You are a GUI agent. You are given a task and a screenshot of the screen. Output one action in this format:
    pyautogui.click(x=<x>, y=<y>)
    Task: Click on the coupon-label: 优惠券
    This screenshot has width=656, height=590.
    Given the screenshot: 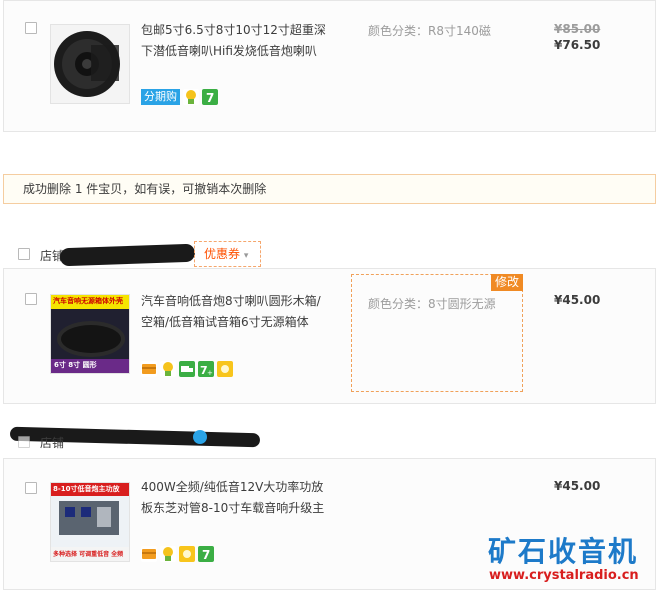 What is the action you would take?
    pyautogui.click(x=222, y=254)
    